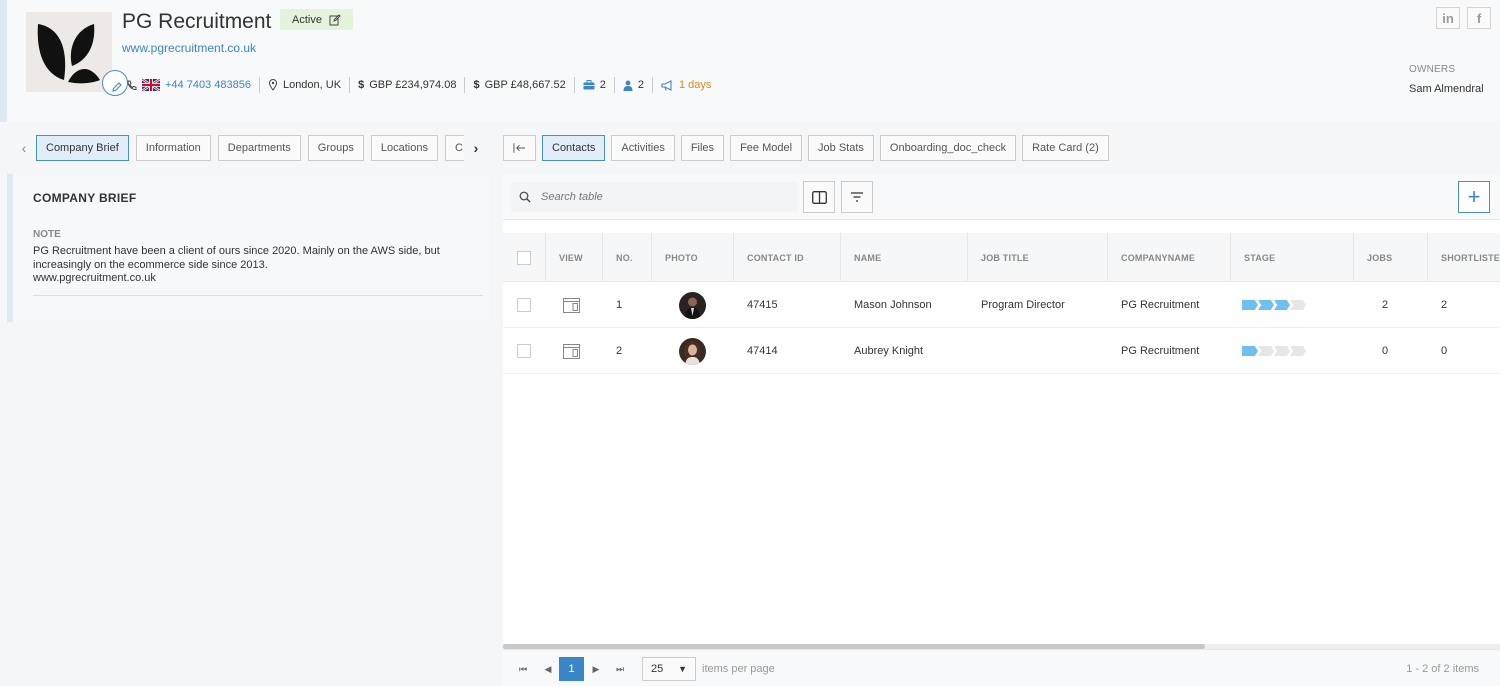 The height and width of the screenshot is (686, 1500). I want to click on tabs-scroll-left-button: ‹, so click(24, 148).